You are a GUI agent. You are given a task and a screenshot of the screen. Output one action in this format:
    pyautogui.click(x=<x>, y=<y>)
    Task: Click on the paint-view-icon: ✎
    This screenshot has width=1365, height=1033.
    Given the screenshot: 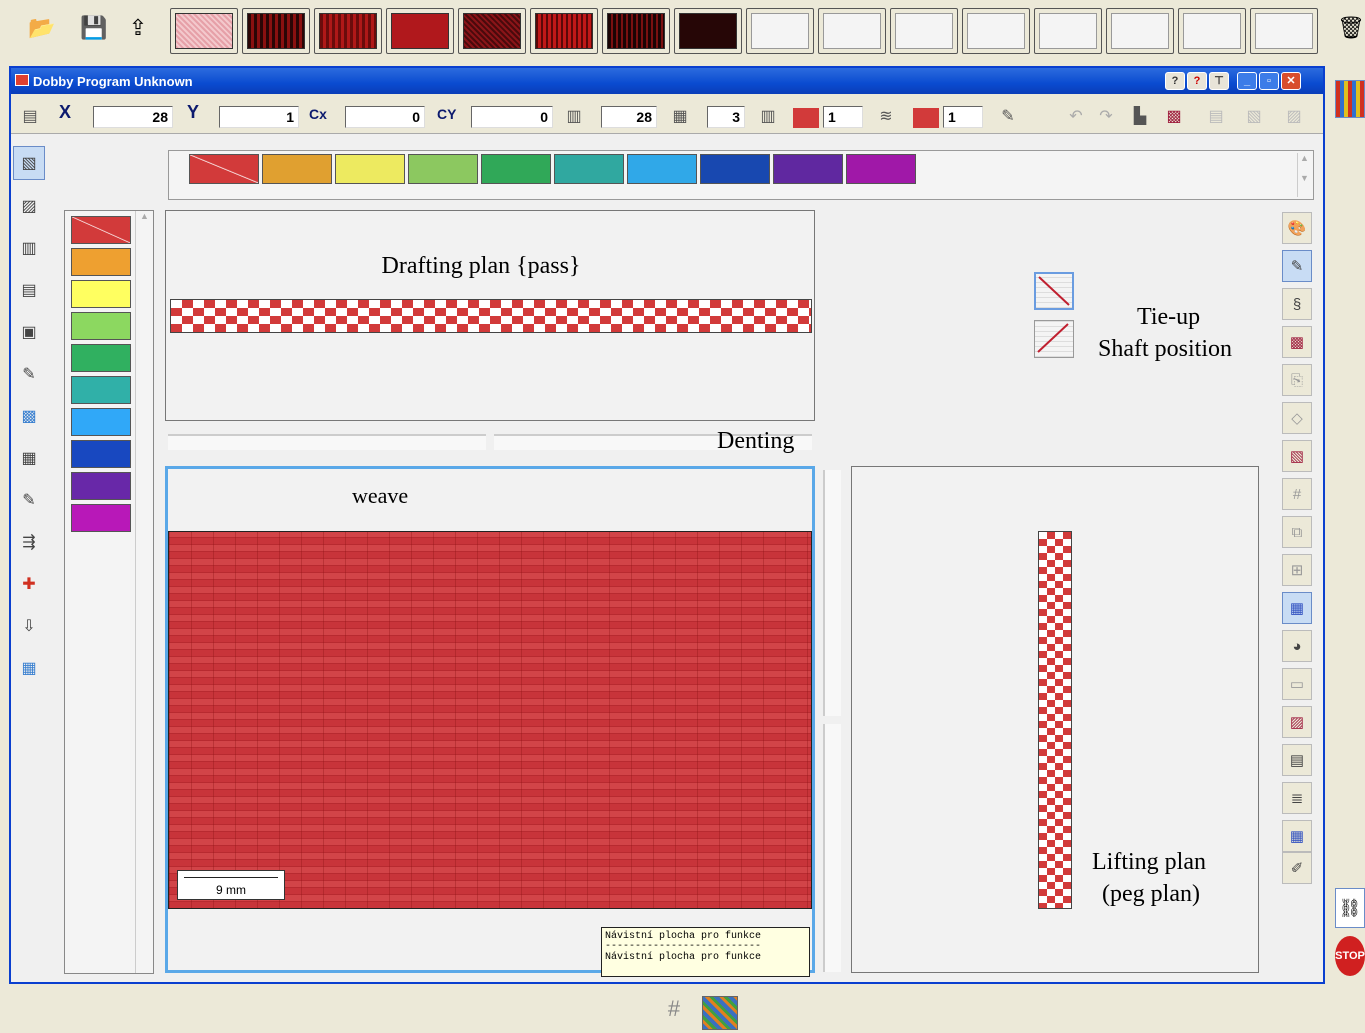 What is the action you would take?
    pyautogui.click(x=29, y=375)
    